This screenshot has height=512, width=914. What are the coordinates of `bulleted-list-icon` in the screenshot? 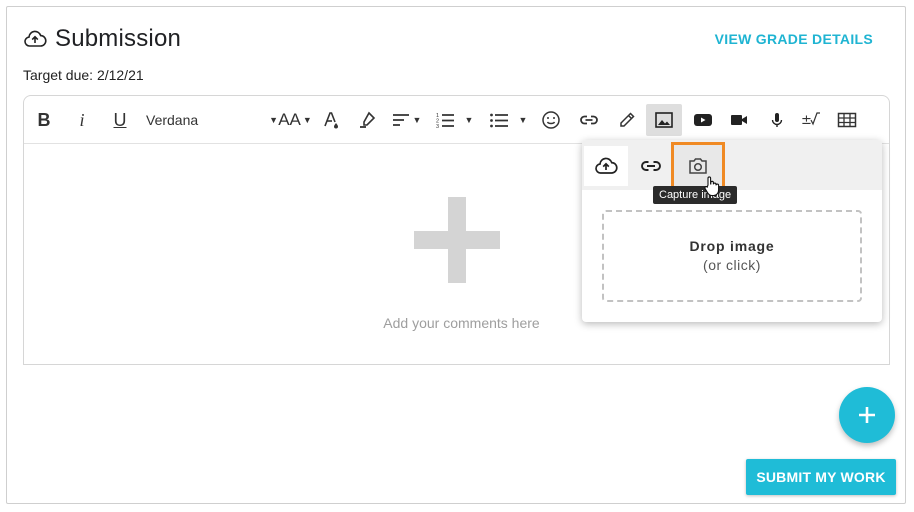 It's located at (498, 120).